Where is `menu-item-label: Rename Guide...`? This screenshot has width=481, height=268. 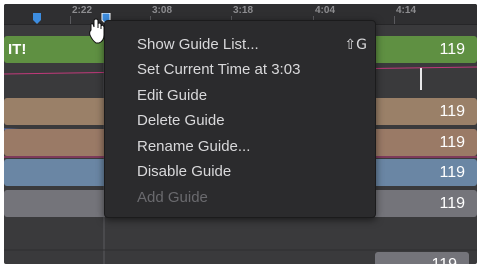
menu-item-label: Rename Guide... is located at coordinates (194, 146).